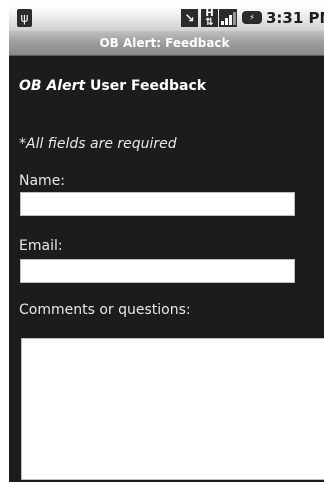 This screenshot has width=324, height=482. Describe the element at coordinates (252, 17) in the screenshot. I see `battery-icon: ⚡` at that location.